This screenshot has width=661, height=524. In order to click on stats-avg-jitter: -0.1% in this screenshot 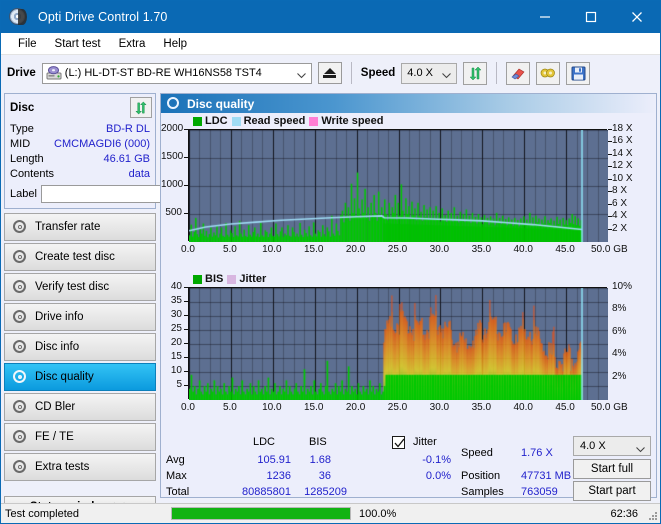, I will do `click(436, 460)`.